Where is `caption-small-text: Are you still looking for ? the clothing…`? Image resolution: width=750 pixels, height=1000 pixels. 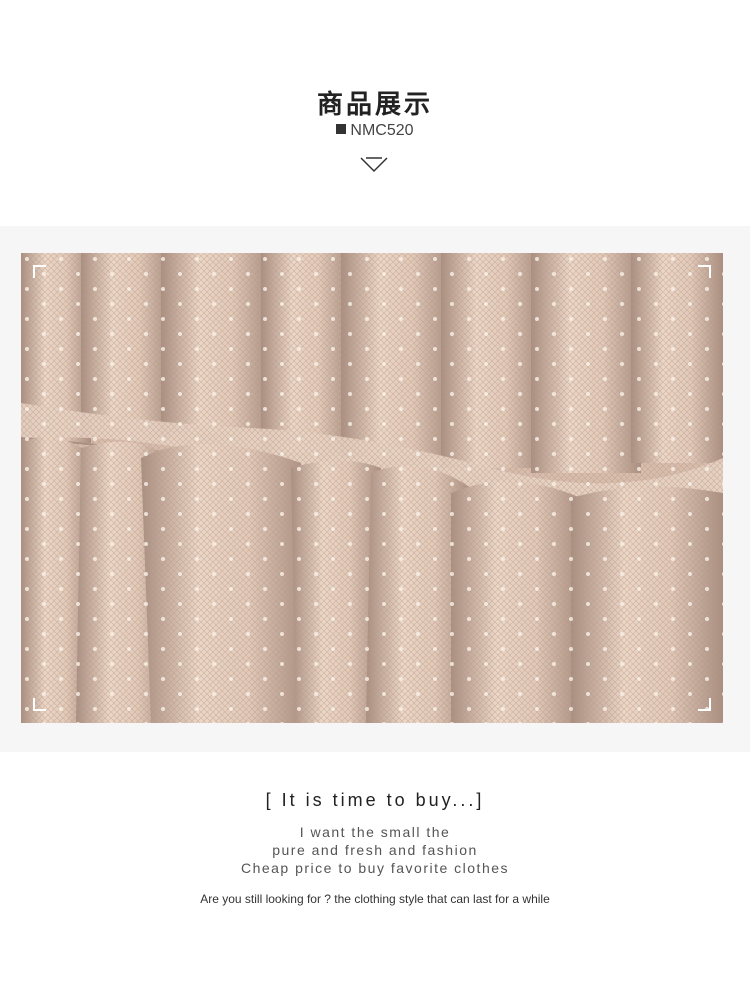 caption-small-text: Are you still looking for ? the clothing… is located at coordinates (375, 899).